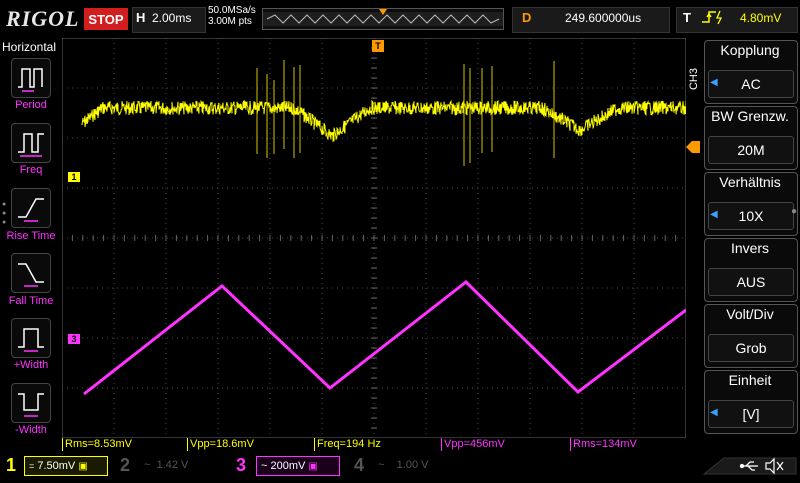  What do you see at coordinates (378, 444) in the screenshot?
I see `meas-ch1-freq: Freq=194 Hz` at bounding box center [378, 444].